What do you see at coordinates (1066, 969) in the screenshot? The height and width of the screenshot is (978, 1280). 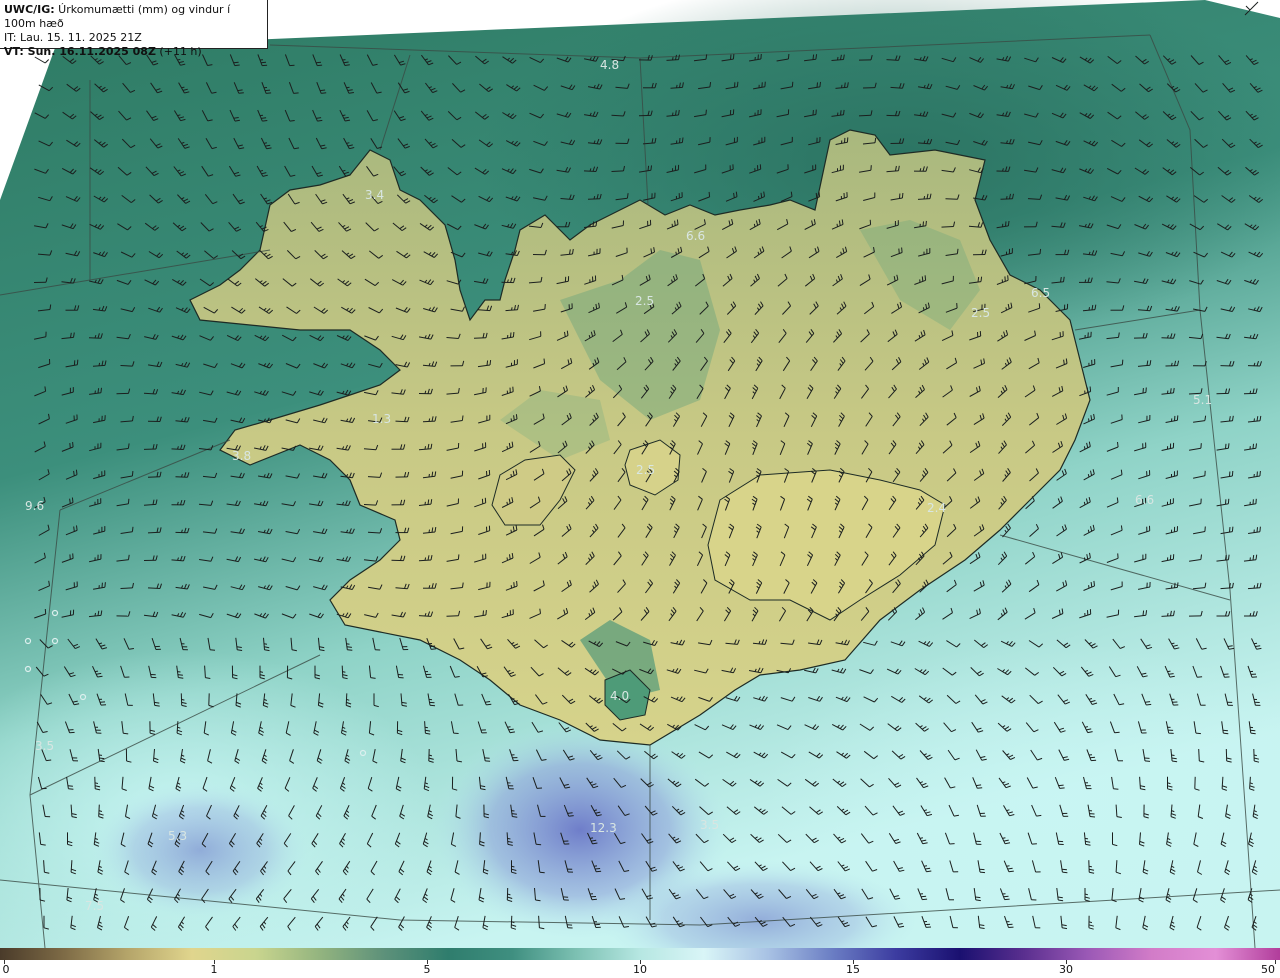 I see `colorbar-tick-label: 30` at bounding box center [1066, 969].